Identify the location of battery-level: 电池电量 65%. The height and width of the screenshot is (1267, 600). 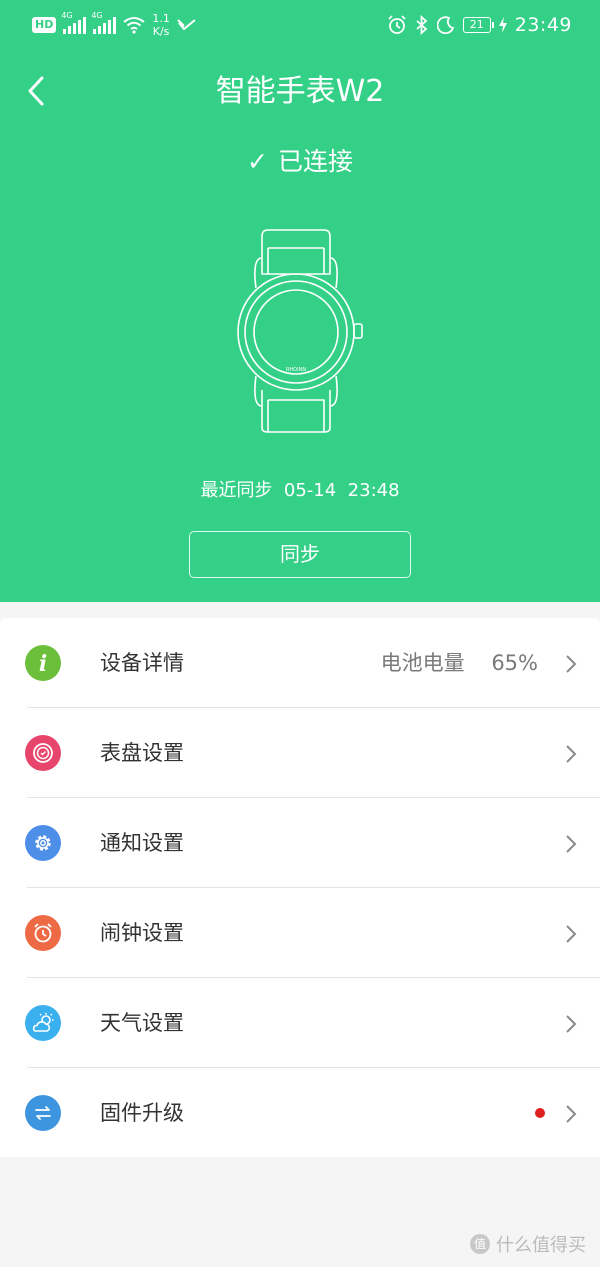
(459, 663).